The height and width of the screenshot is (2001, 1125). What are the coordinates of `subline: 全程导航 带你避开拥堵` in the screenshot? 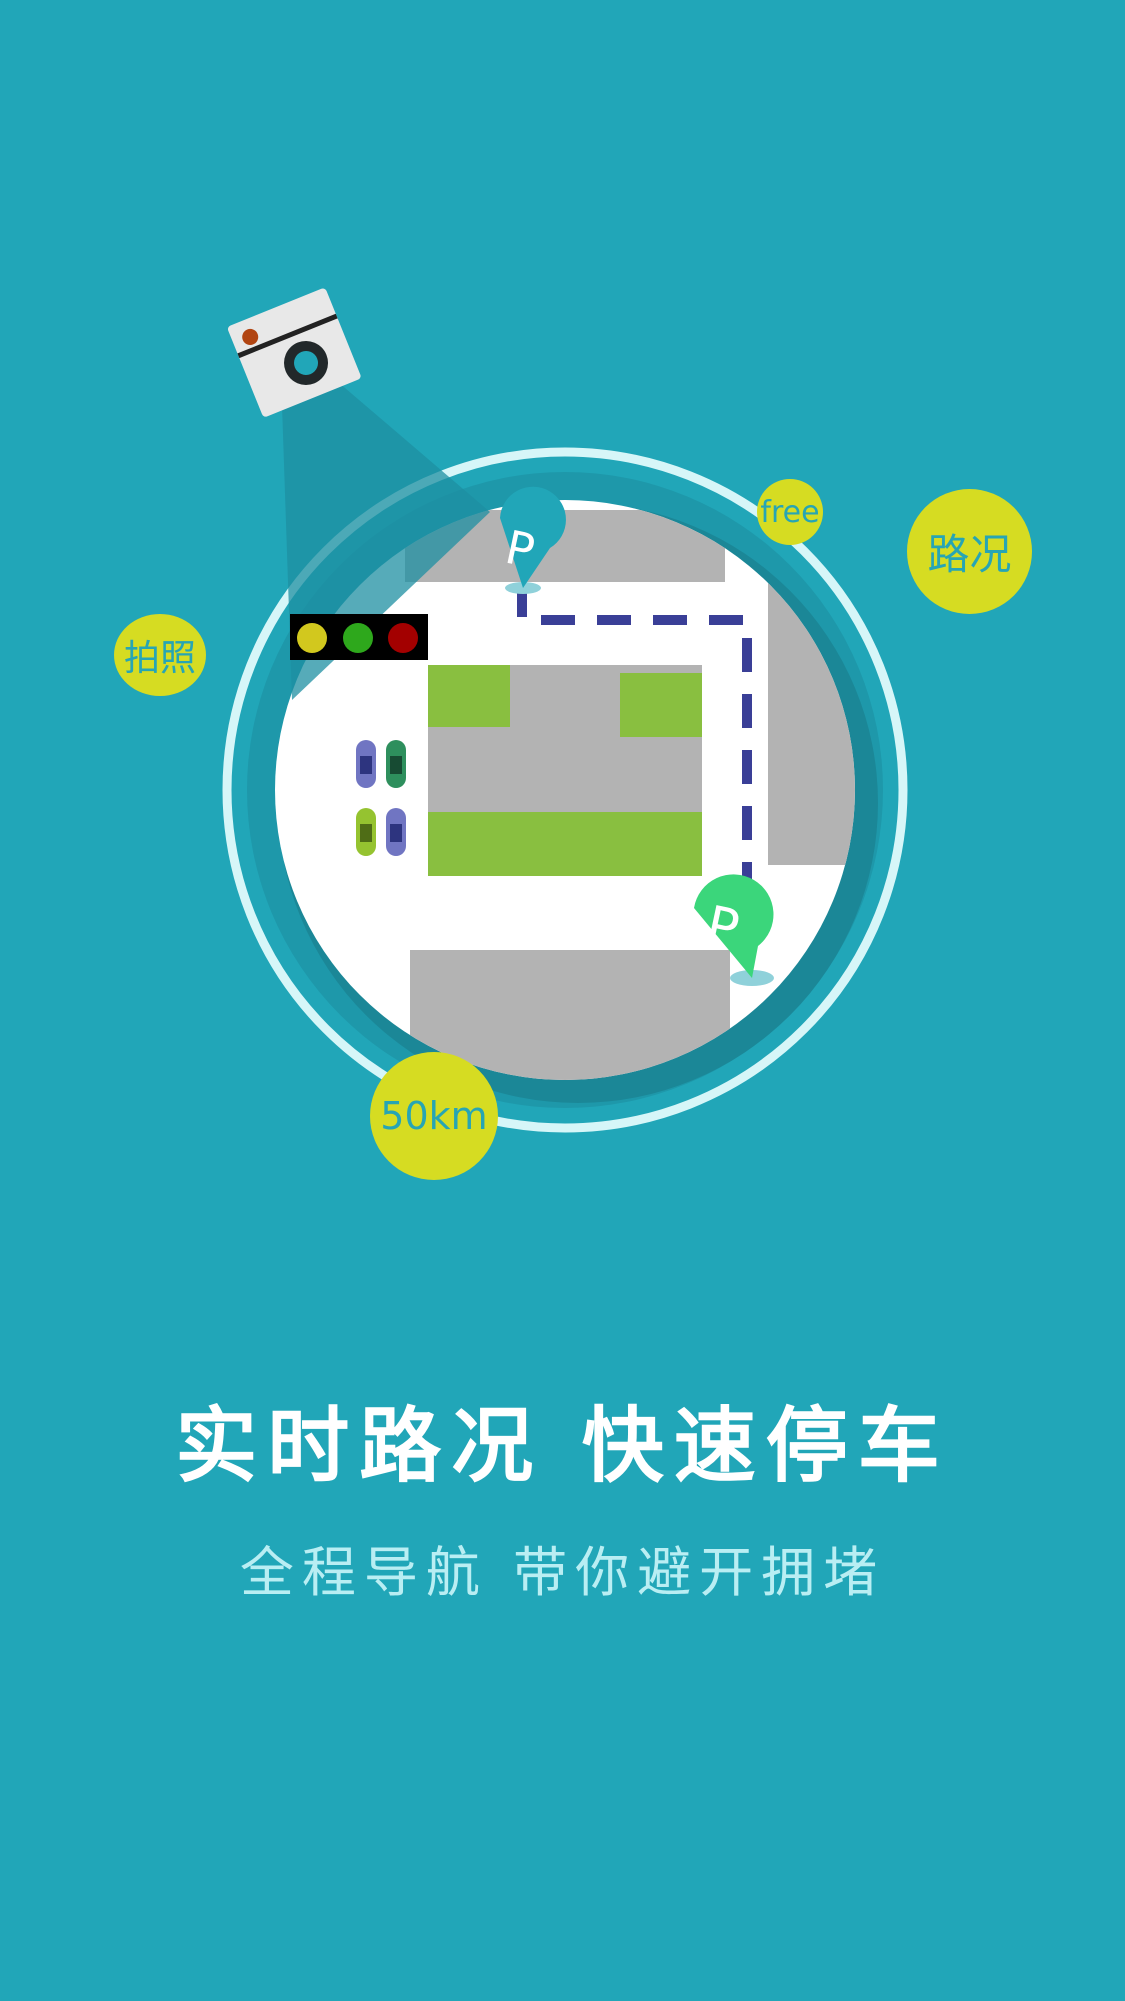 It's located at (562, 1572).